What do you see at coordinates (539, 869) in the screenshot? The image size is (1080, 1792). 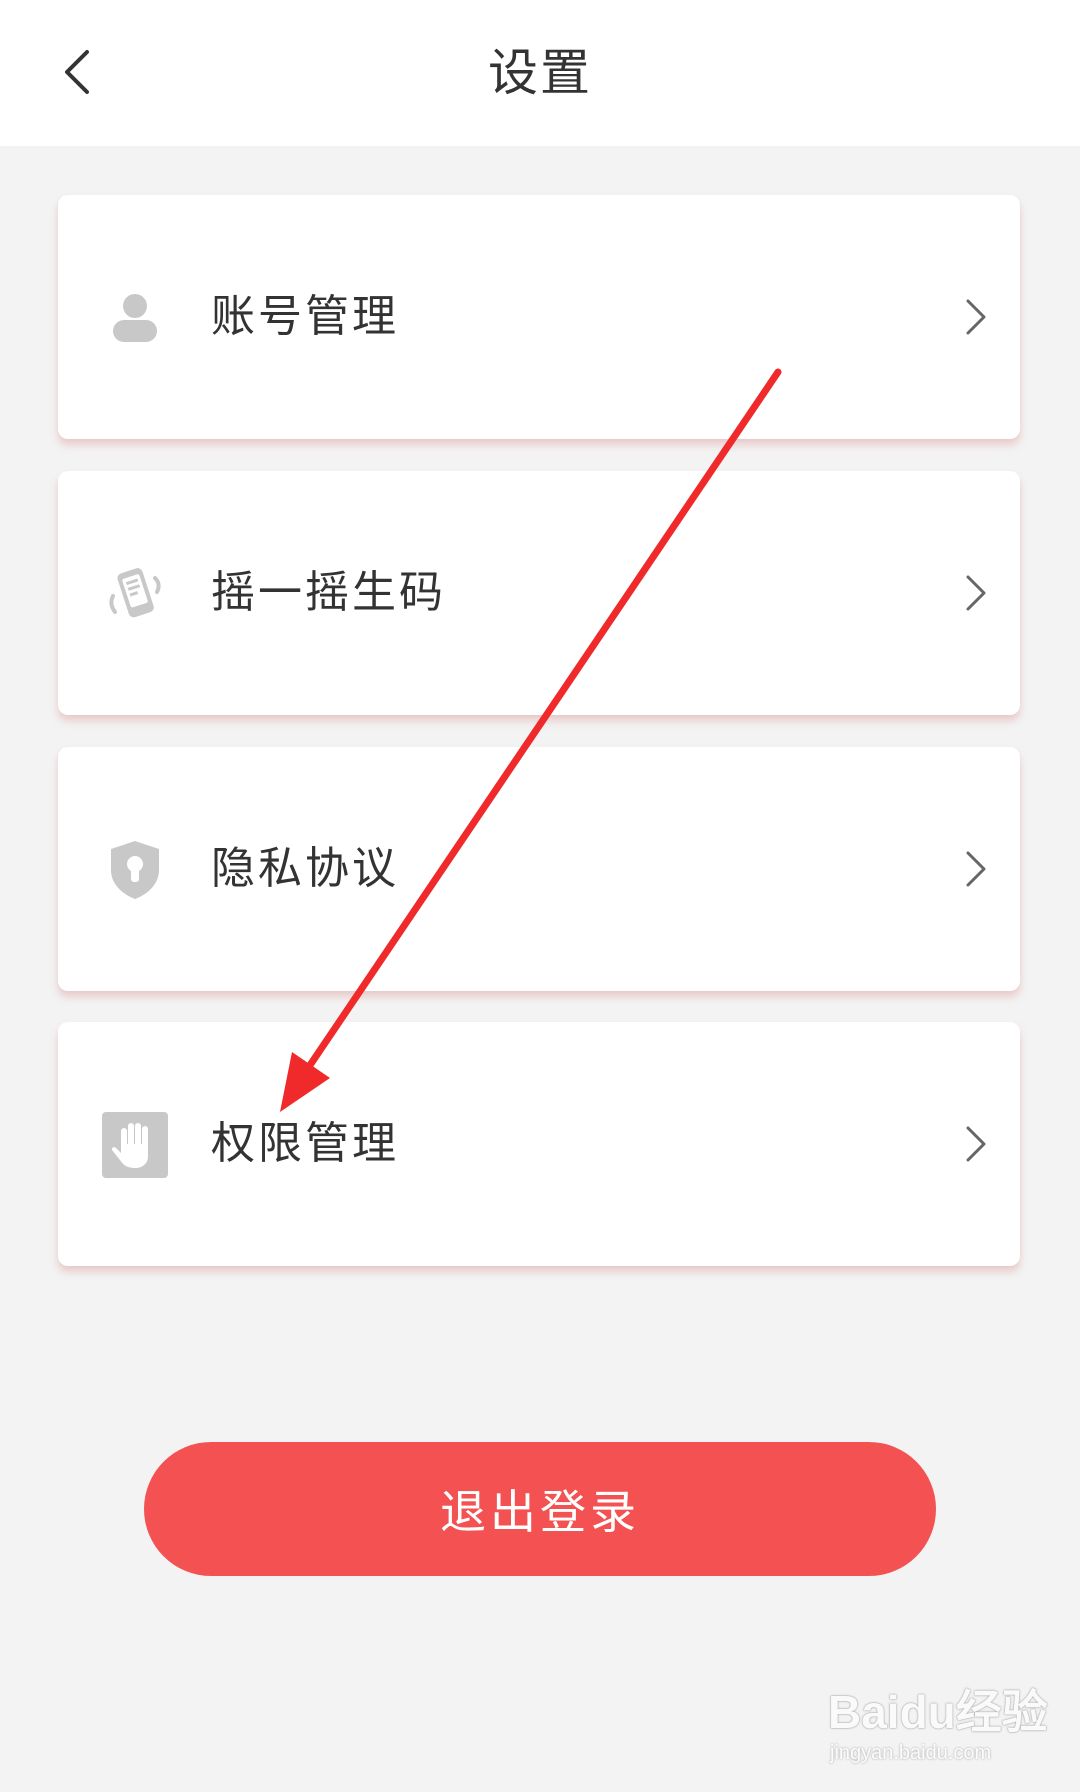 I see `menu-item-privacy-agreement: 隐私协议` at bounding box center [539, 869].